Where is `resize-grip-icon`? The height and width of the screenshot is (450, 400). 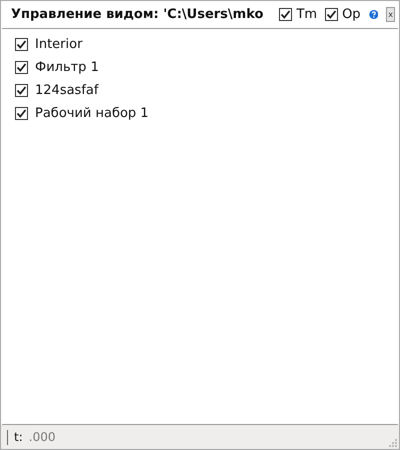 resize-grip-icon is located at coordinates (392, 442).